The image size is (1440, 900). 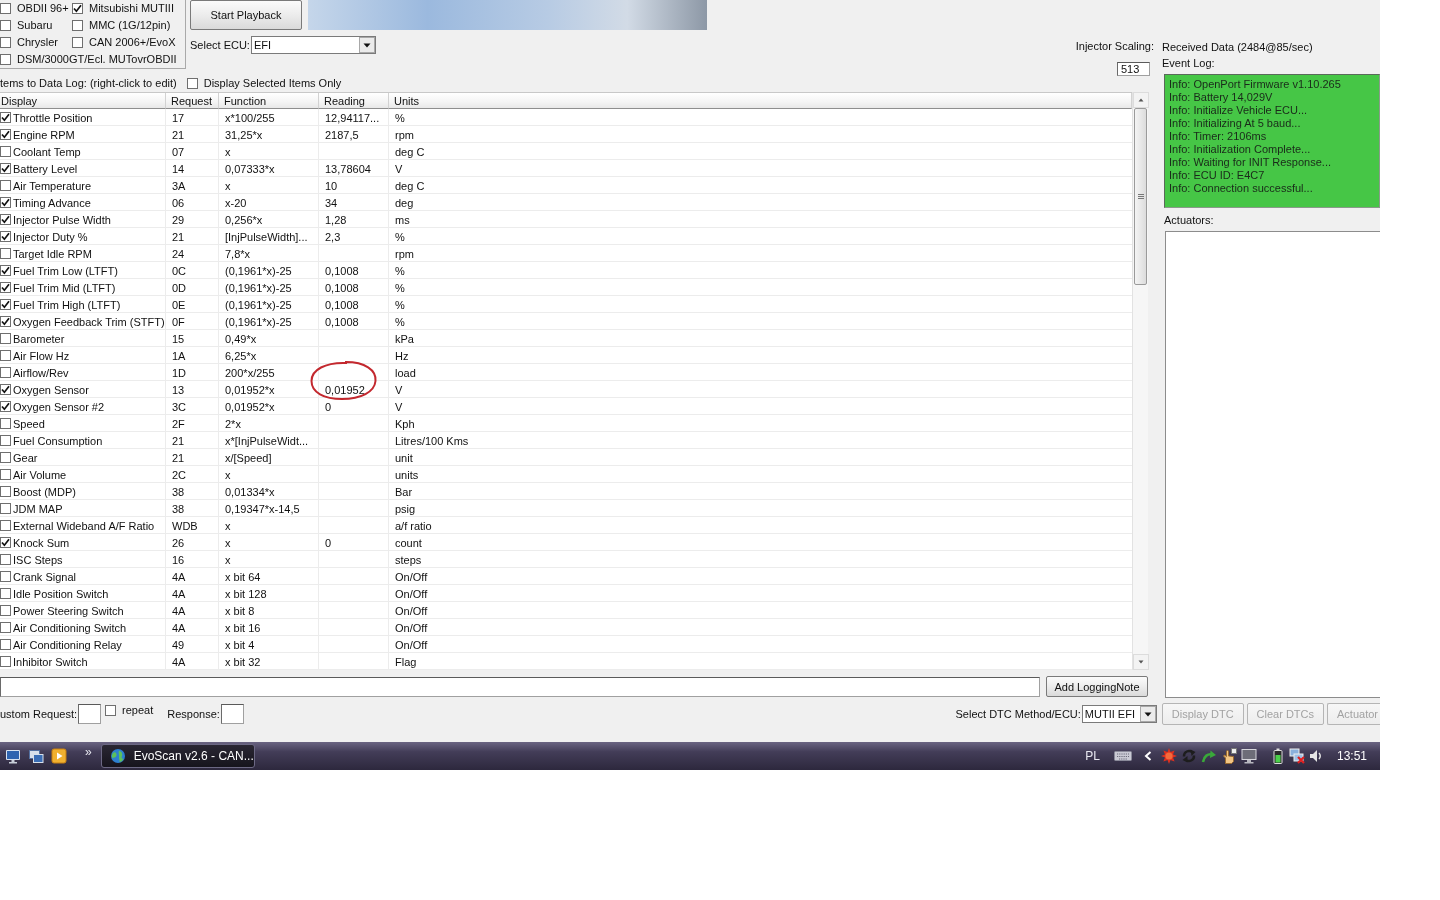 What do you see at coordinates (313, 45) in the screenshot?
I see `ecu-dropdown: EFI` at bounding box center [313, 45].